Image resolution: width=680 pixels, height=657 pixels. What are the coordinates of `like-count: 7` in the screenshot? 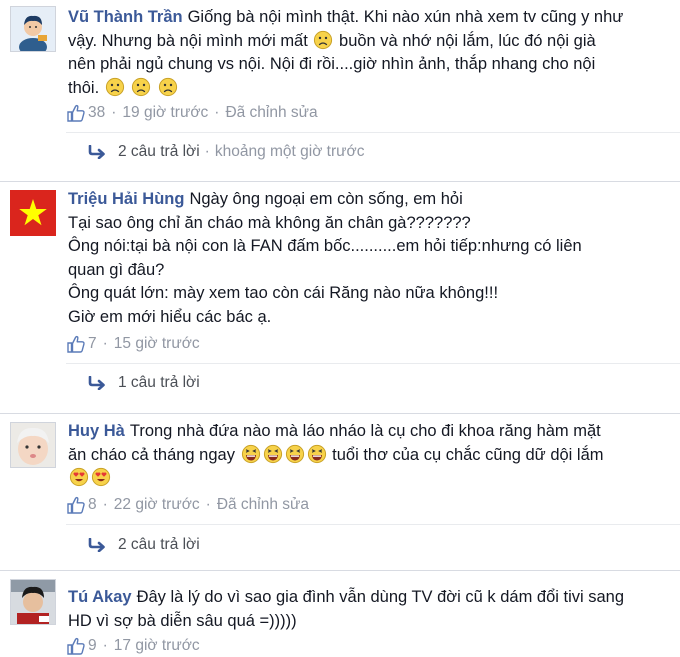 It's located at (92, 344).